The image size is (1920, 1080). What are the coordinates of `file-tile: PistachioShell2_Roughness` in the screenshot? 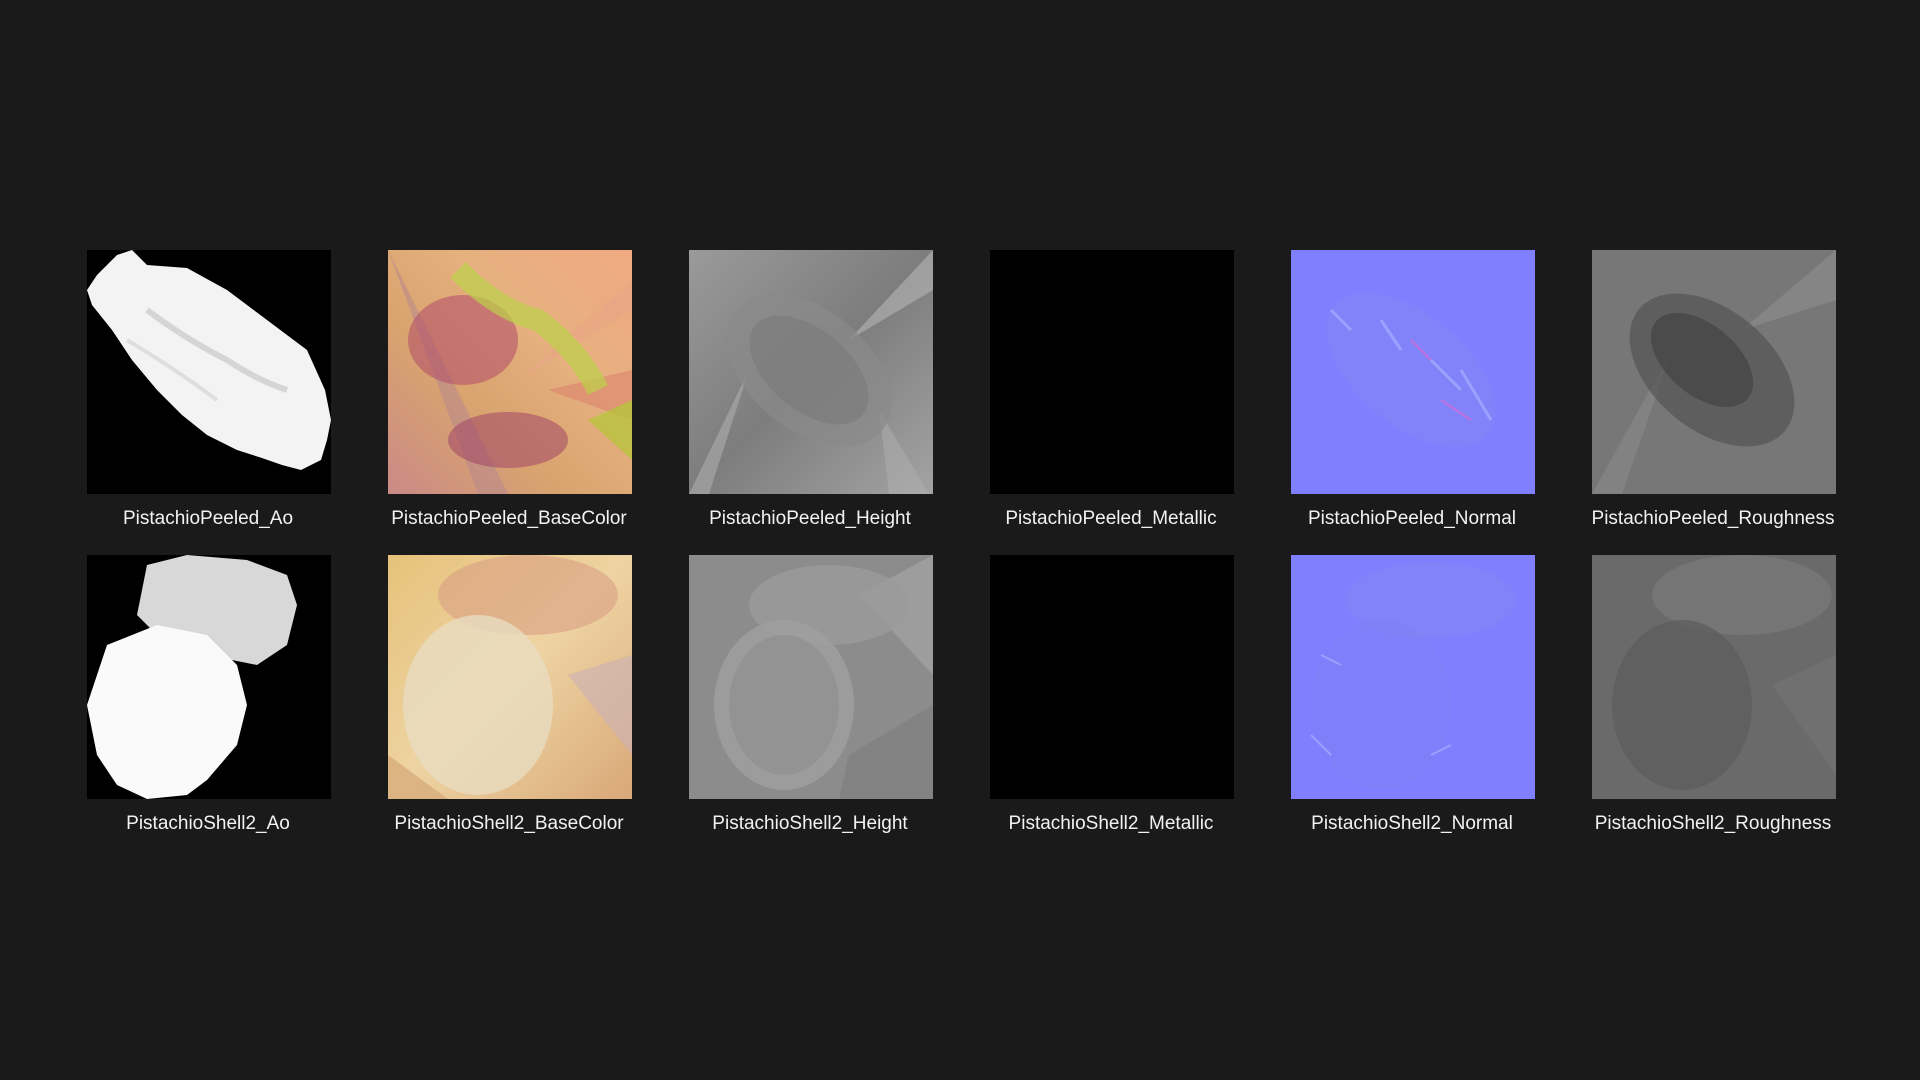 It's located at (1713, 696).